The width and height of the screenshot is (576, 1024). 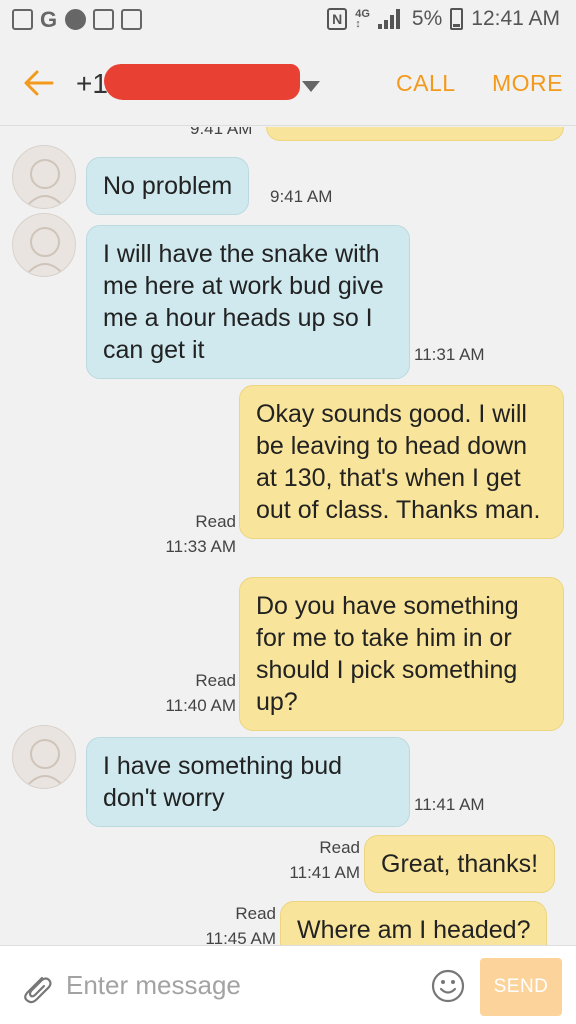 I want to click on redaction-mark, so click(x=202, y=82).